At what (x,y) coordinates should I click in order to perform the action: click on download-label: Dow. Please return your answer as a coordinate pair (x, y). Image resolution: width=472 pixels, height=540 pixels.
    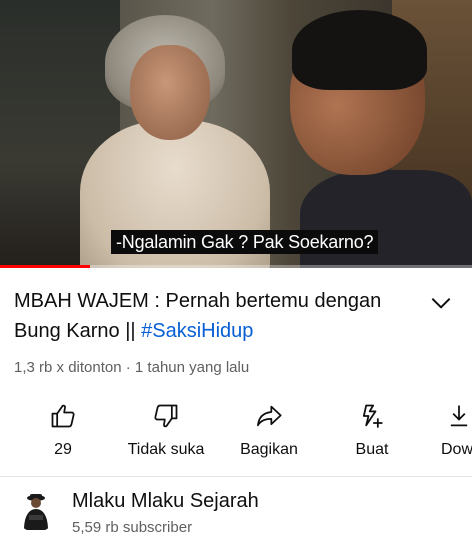
    Looking at the image, I should click on (456, 449).